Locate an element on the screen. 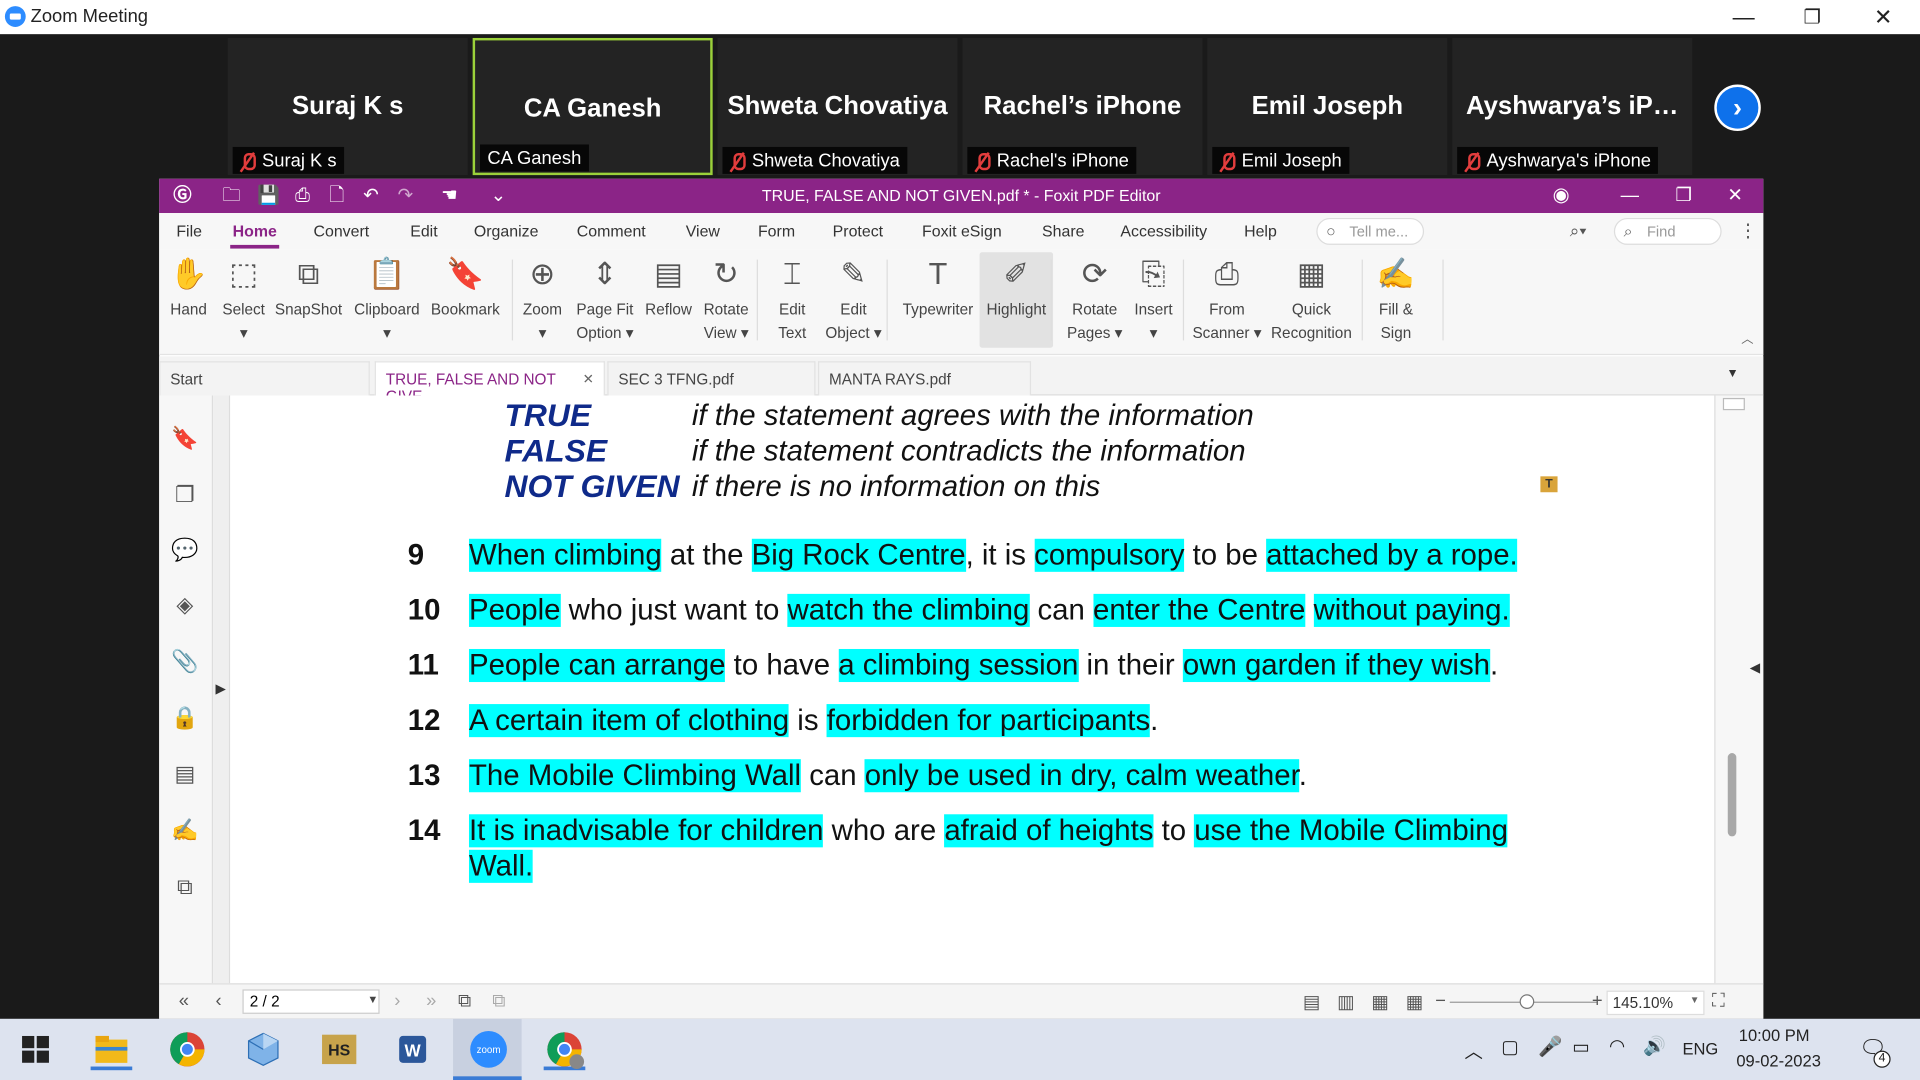  show-hidden-icons: ︿ is located at coordinates (1473, 1051).